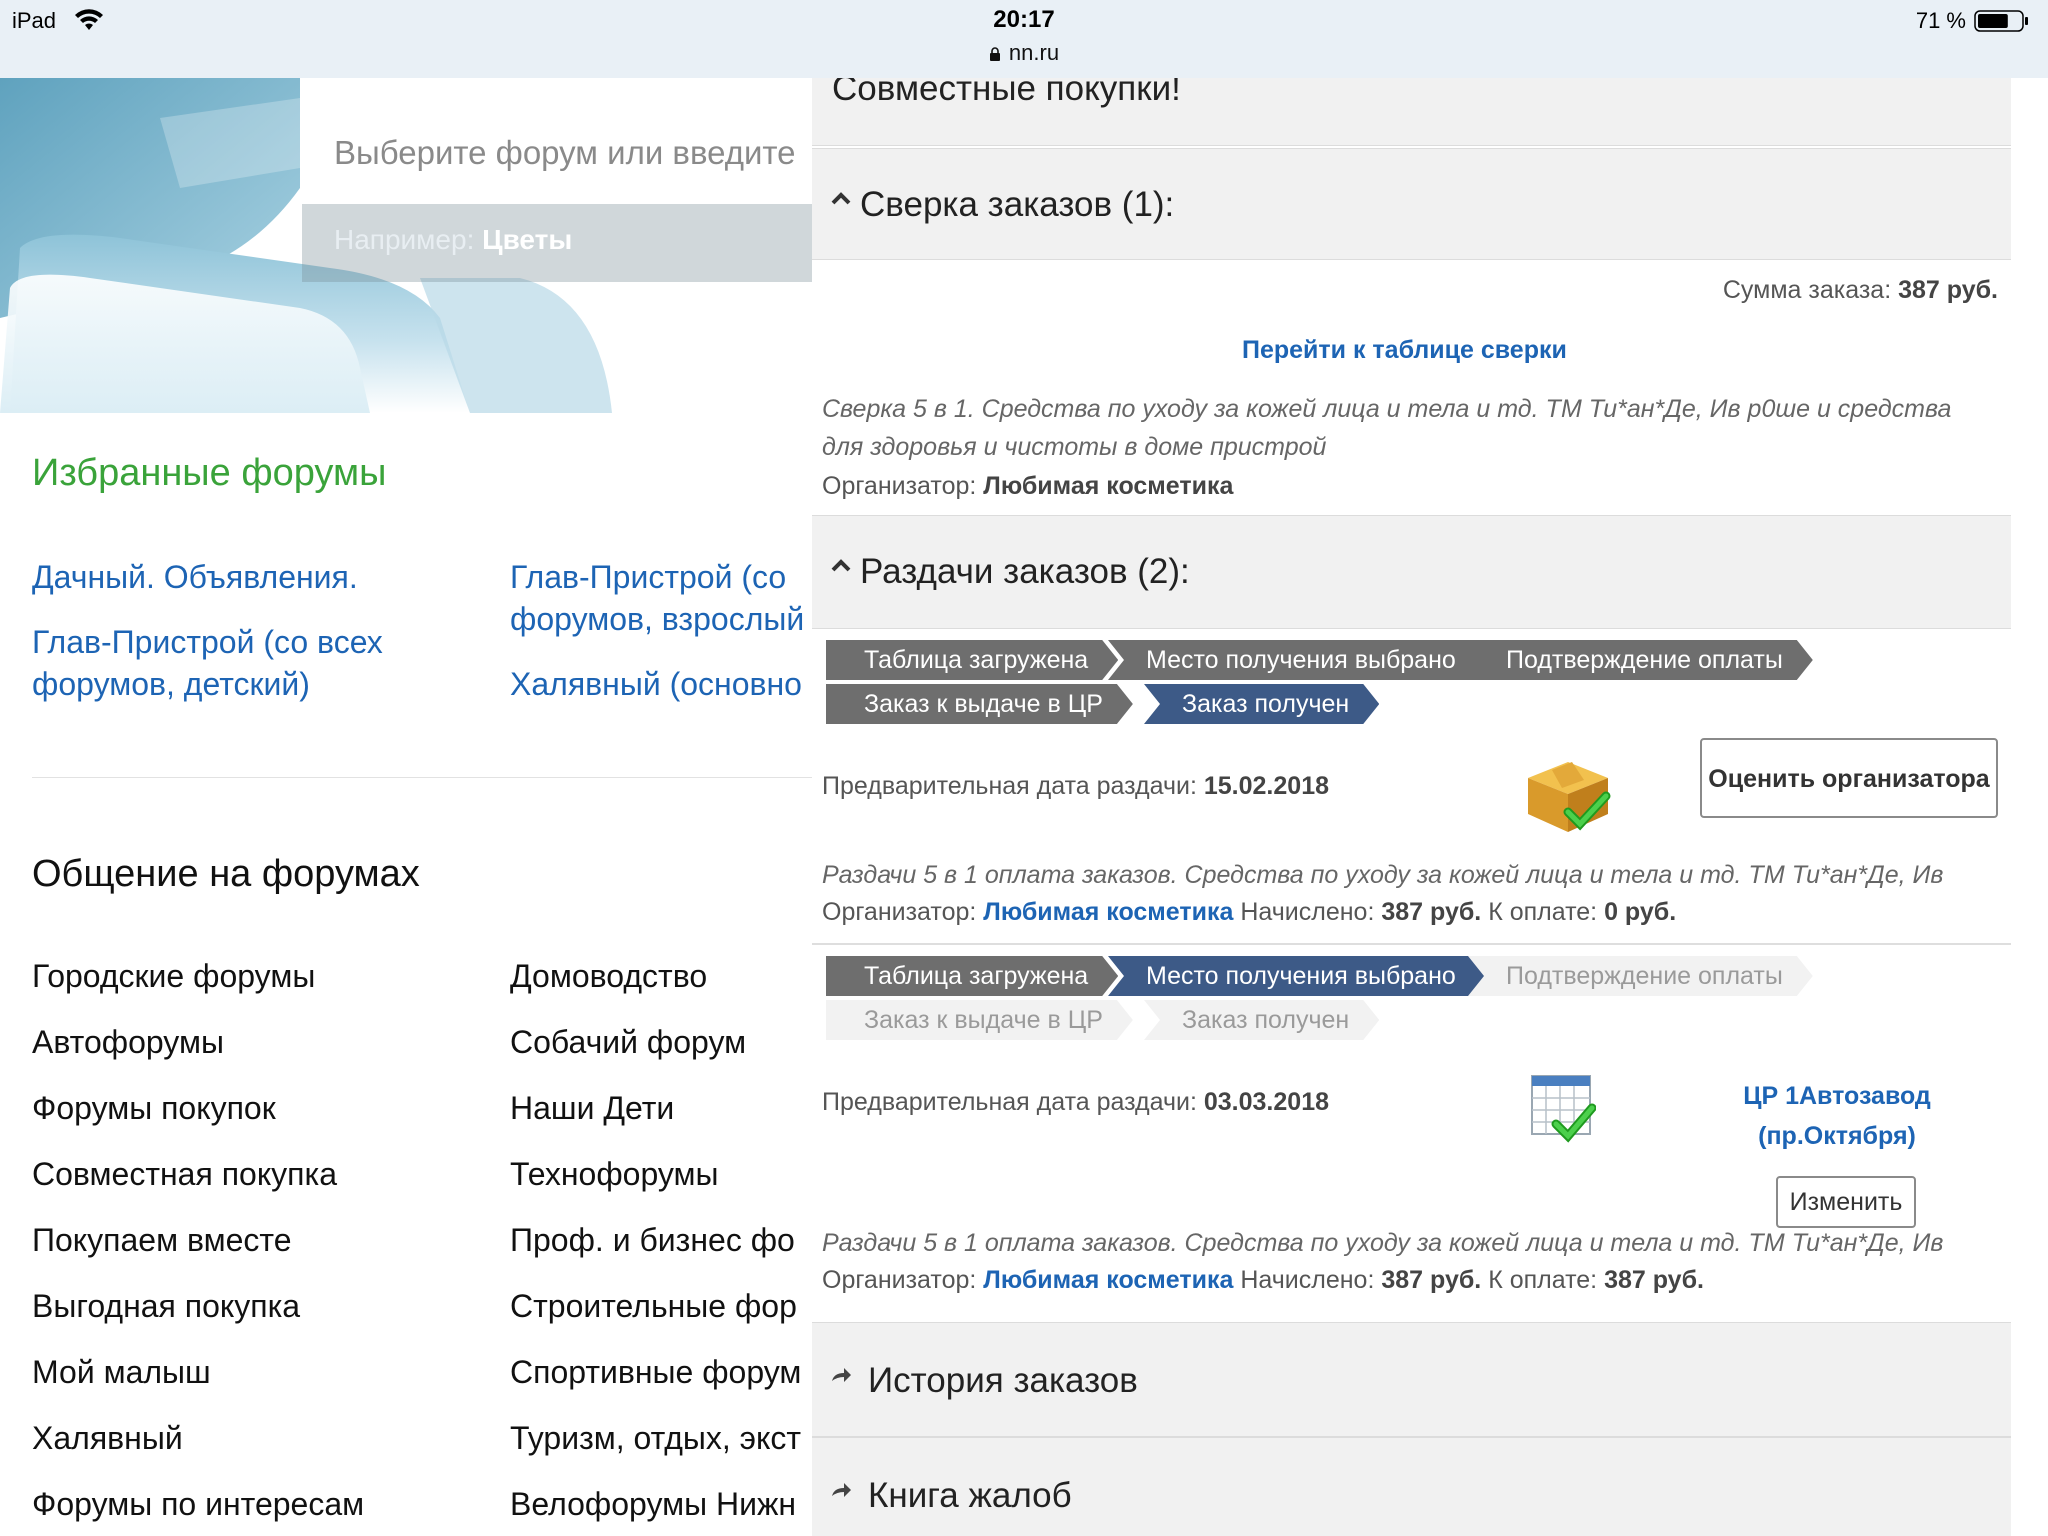 The image size is (2048, 1536). I want to click on status-bar: iPad 20:17 nn.ru 71 %, so click(1024, 39).